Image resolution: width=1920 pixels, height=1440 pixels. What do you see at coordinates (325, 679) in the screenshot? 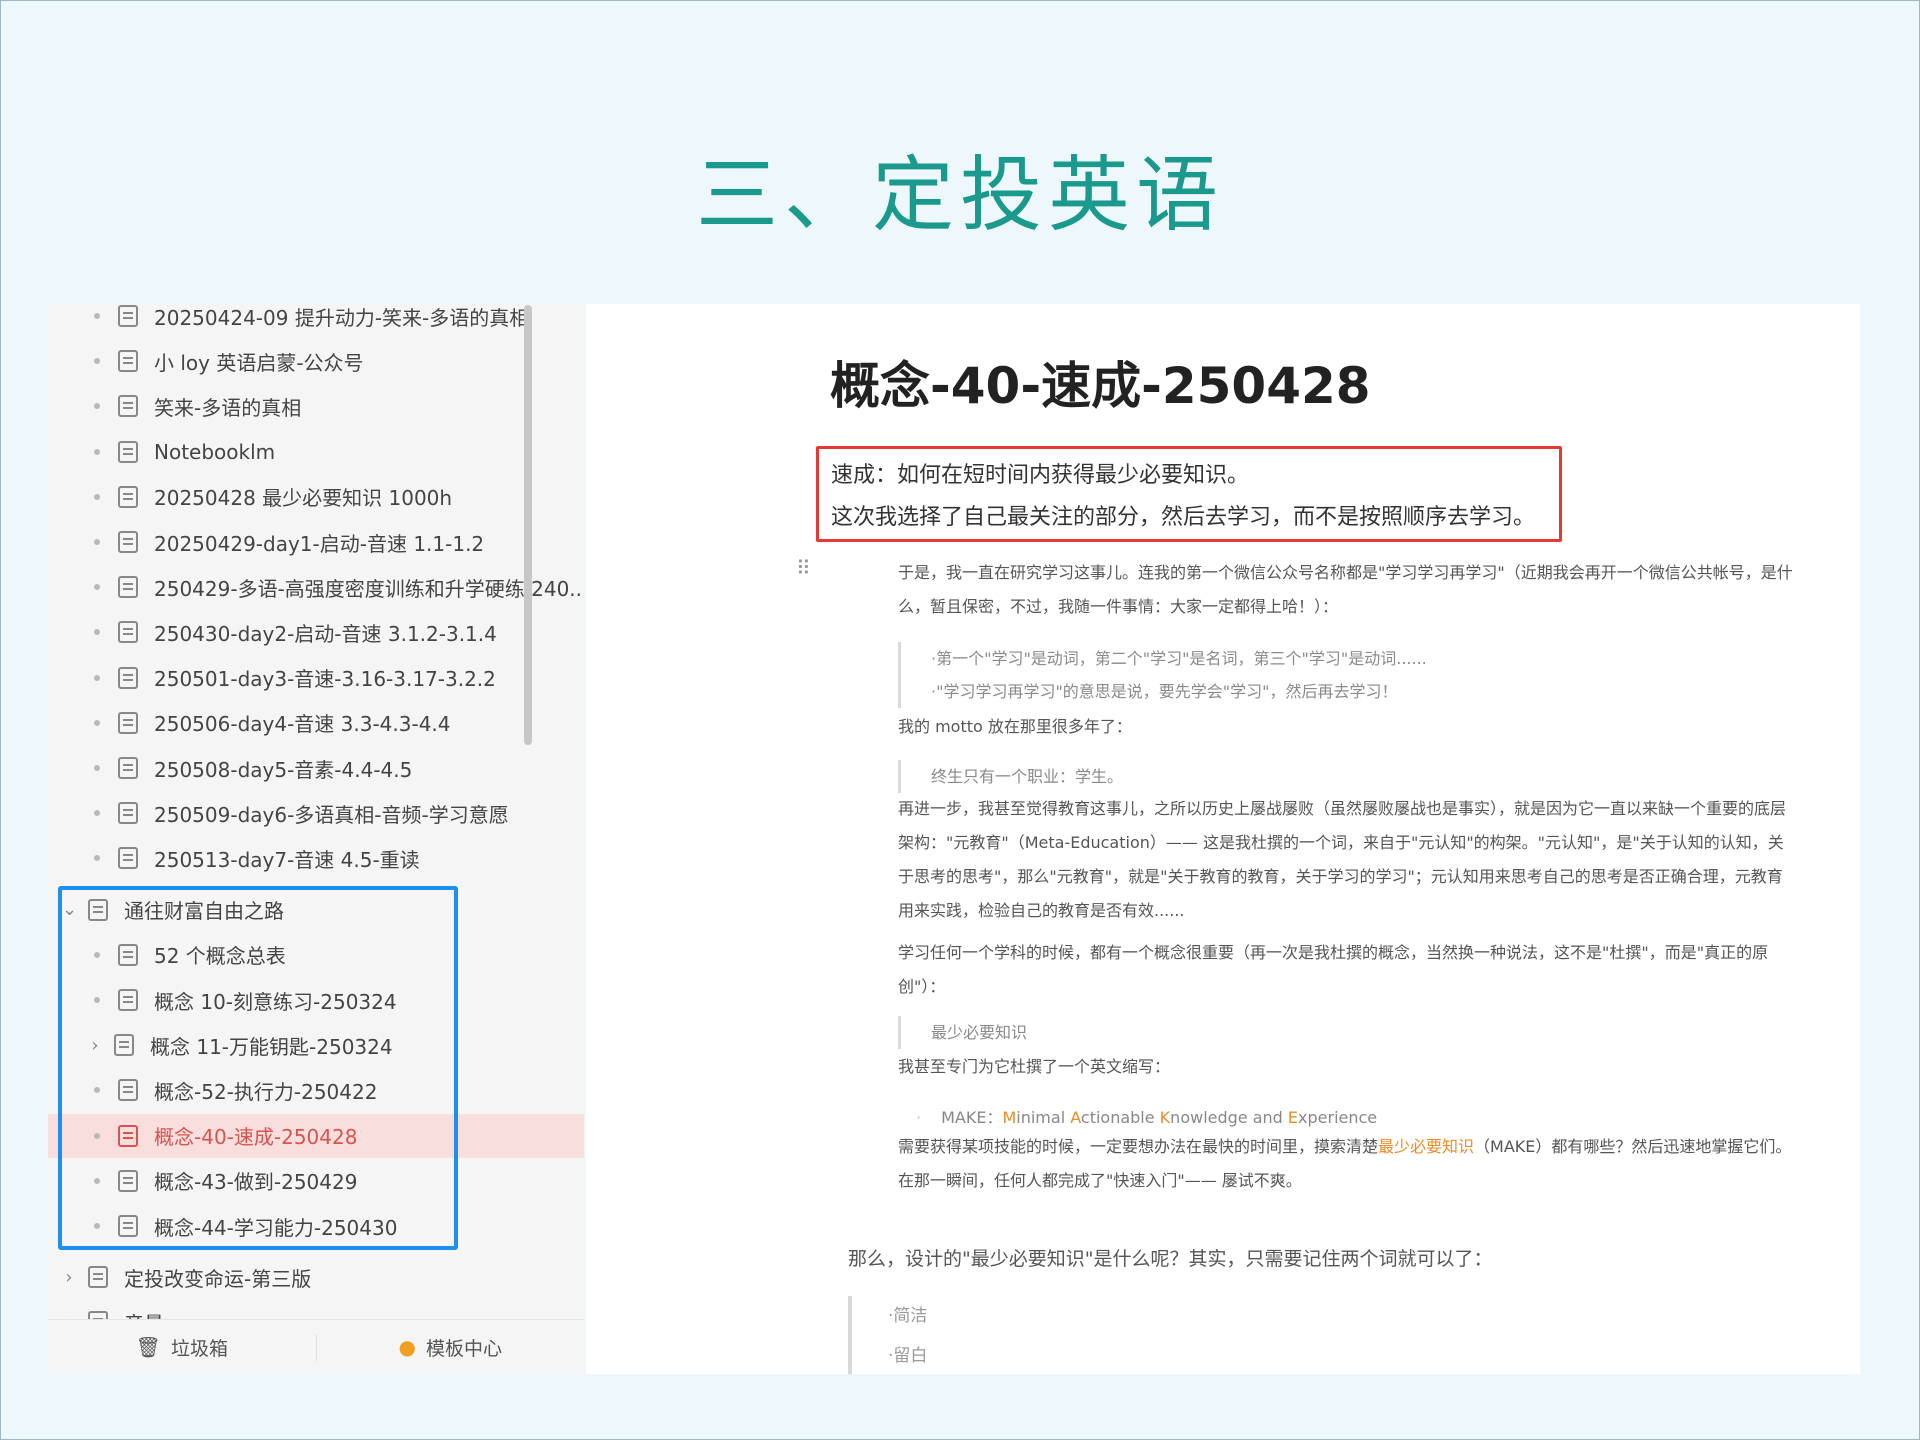
I see `tree-item-label: 250501-day3-音速-3.16-3.17-3.2.2` at bounding box center [325, 679].